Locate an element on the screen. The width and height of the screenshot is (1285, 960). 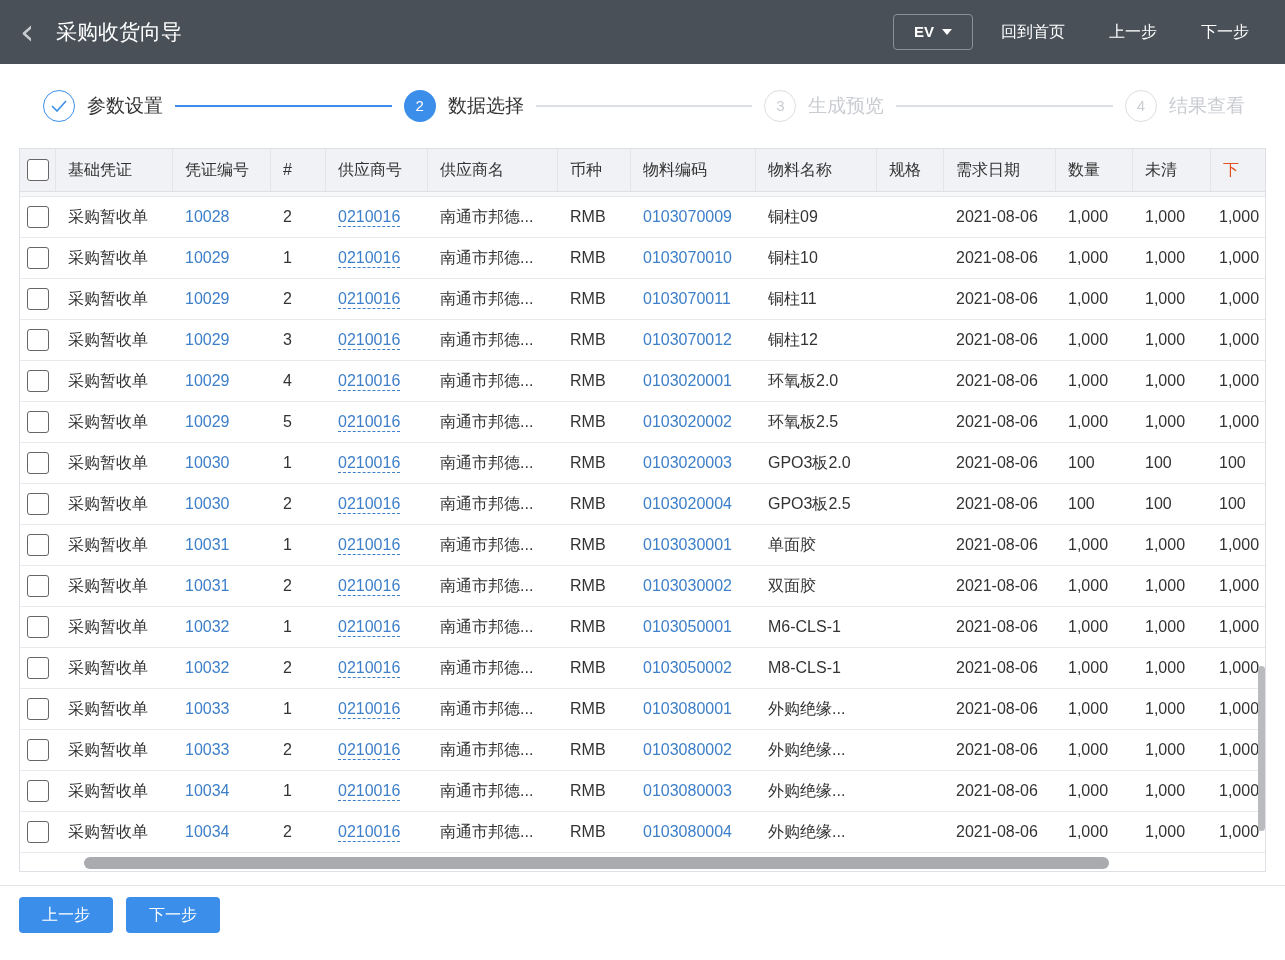
link: 0103030002 is located at coordinates (687, 586).